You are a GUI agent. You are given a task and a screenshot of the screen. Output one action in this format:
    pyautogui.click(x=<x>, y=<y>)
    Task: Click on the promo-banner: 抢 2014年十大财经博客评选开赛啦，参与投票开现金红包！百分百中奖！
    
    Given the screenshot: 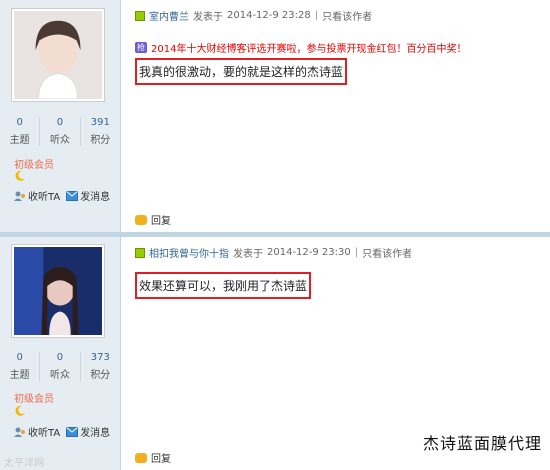 What is the action you would take?
    pyautogui.click(x=300, y=47)
    